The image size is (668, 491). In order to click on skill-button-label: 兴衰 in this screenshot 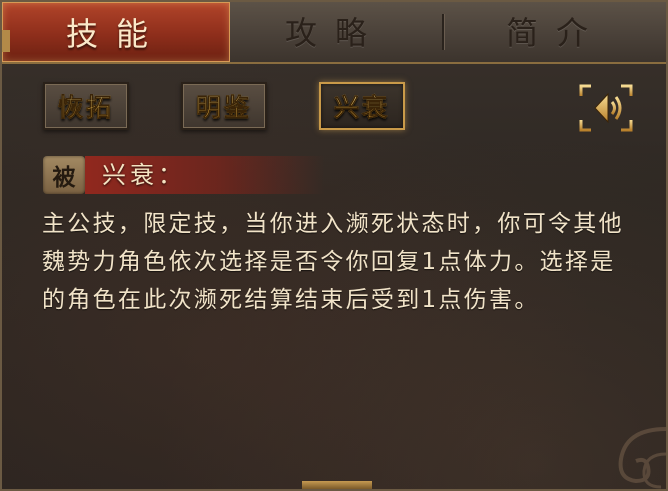, I will do `click(362, 106)`.